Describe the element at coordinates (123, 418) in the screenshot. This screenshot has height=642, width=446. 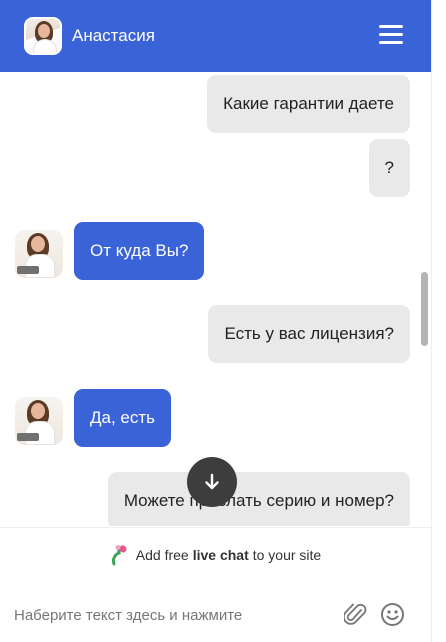
I see `message-incoming: Да, есть` at that location.